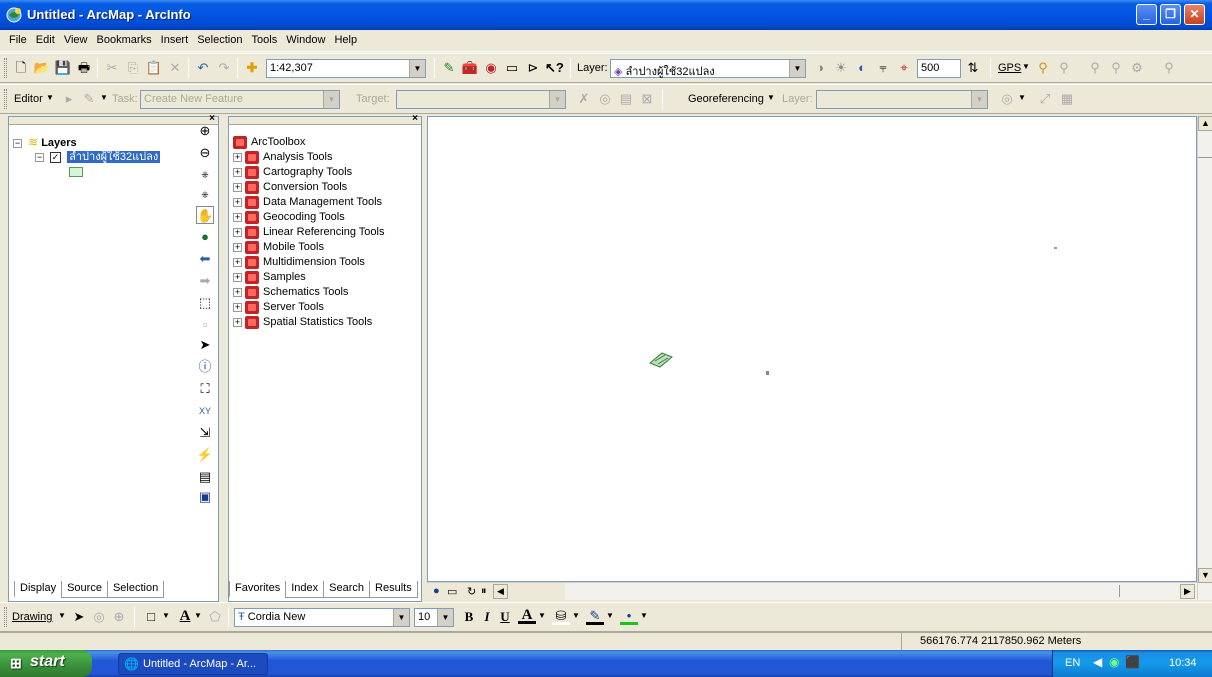  I want to click on toc-layer-row: − ✓ ลำปางผู้ใช้32แปลง, so click(98, 157).